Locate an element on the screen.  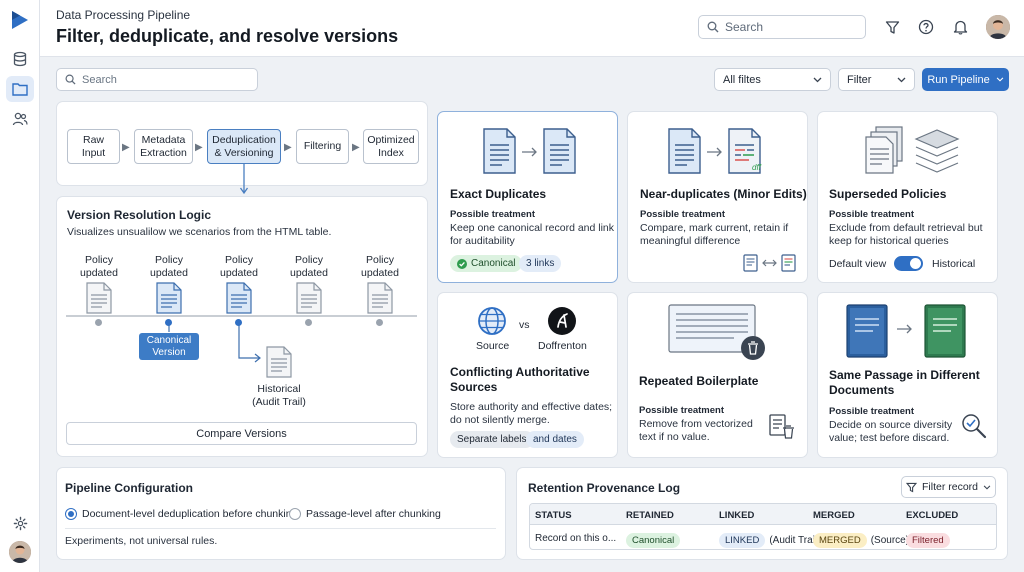
filter-icon is located at coordinates (892, 27).